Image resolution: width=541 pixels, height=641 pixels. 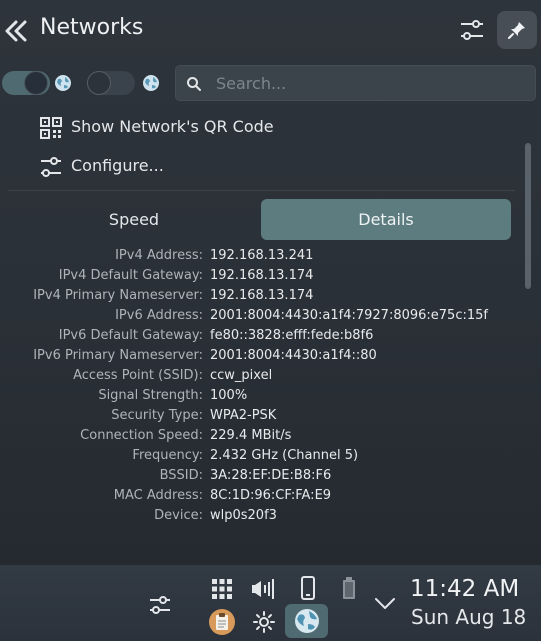 I want to click on detail-value: fe80::3828:efff:fede:b8f6, so click(x=292, y=335).